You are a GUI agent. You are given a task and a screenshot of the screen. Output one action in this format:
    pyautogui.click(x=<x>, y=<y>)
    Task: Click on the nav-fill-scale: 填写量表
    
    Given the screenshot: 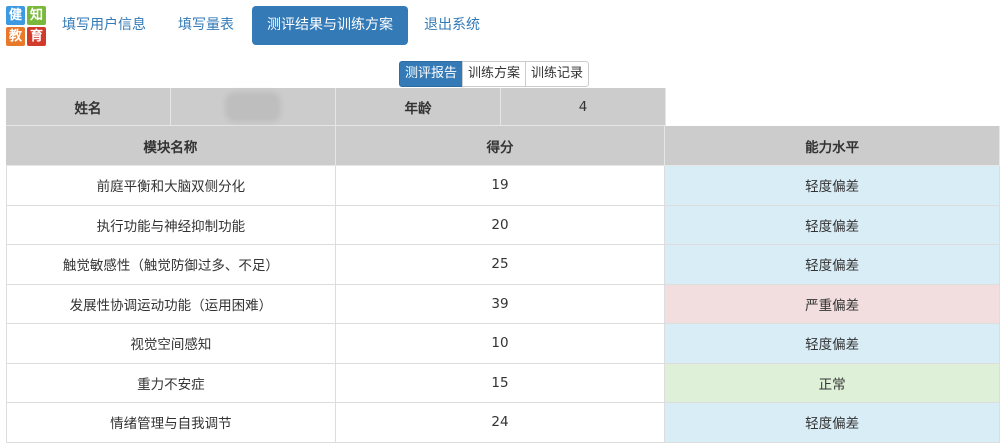 What is the action you would take?
    pyautogui.click(x=206, y=25)
    